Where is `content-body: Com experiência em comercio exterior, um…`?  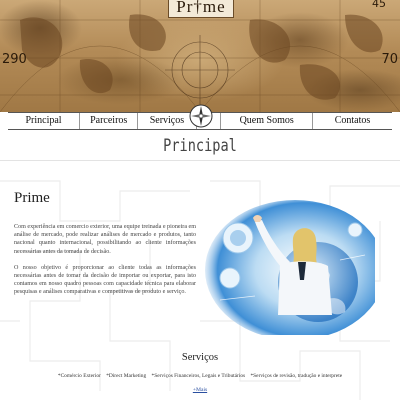 content-body: Com experiência em comercio exterior, um… is located at coordinates (105, 264).